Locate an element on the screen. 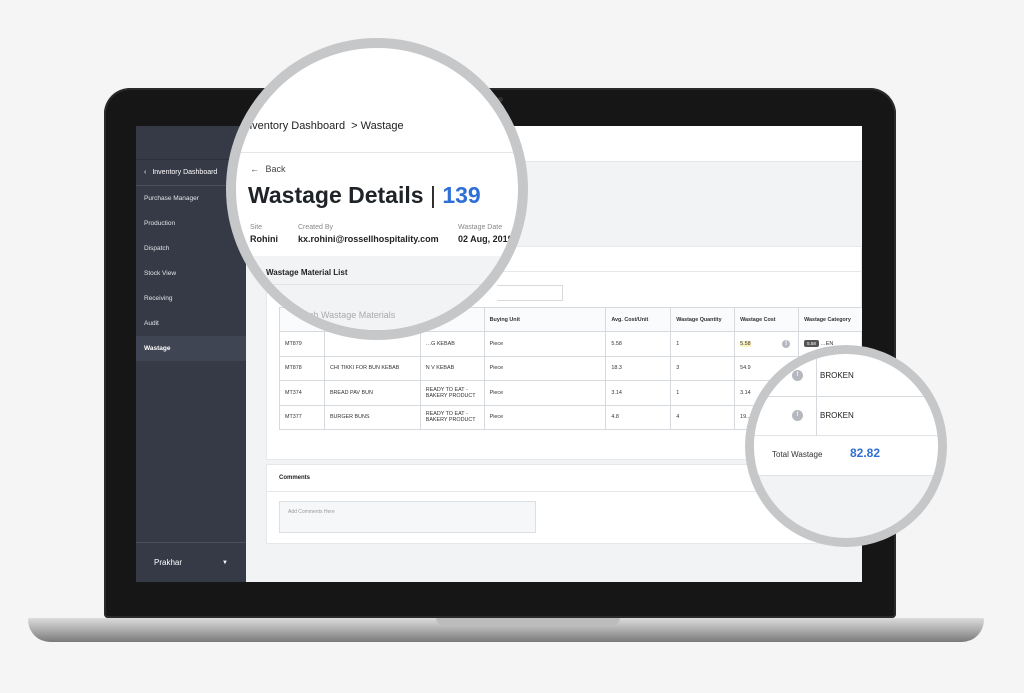  col-header-wastage-cost: Wastage Cost is located at coordinates (767, 319).